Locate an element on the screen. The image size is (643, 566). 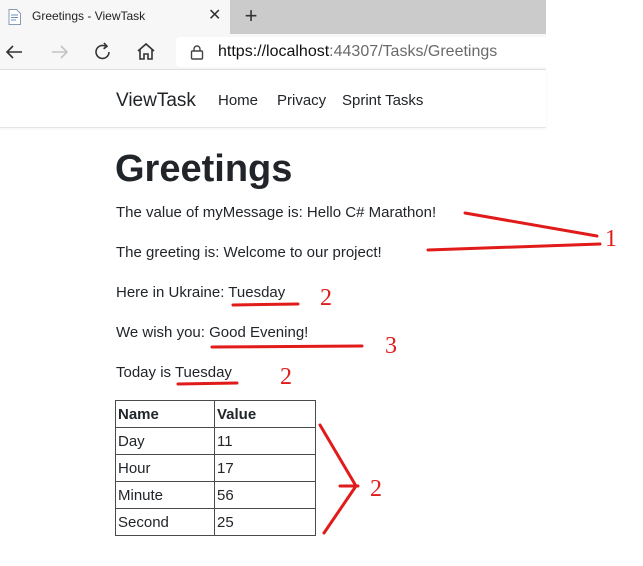
lock-icon is located at coordinates (197, 52).